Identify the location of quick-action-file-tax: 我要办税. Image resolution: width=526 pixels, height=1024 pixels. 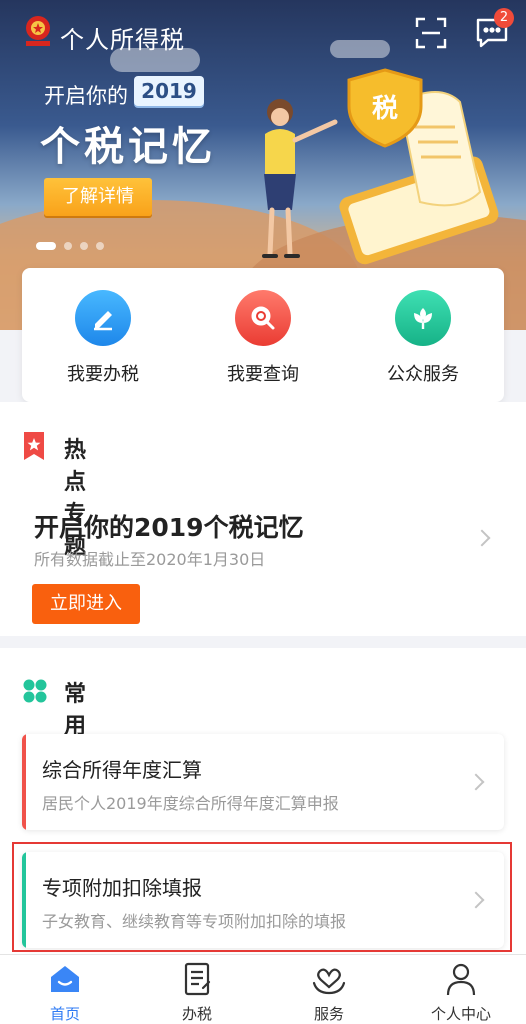
(103, 338).